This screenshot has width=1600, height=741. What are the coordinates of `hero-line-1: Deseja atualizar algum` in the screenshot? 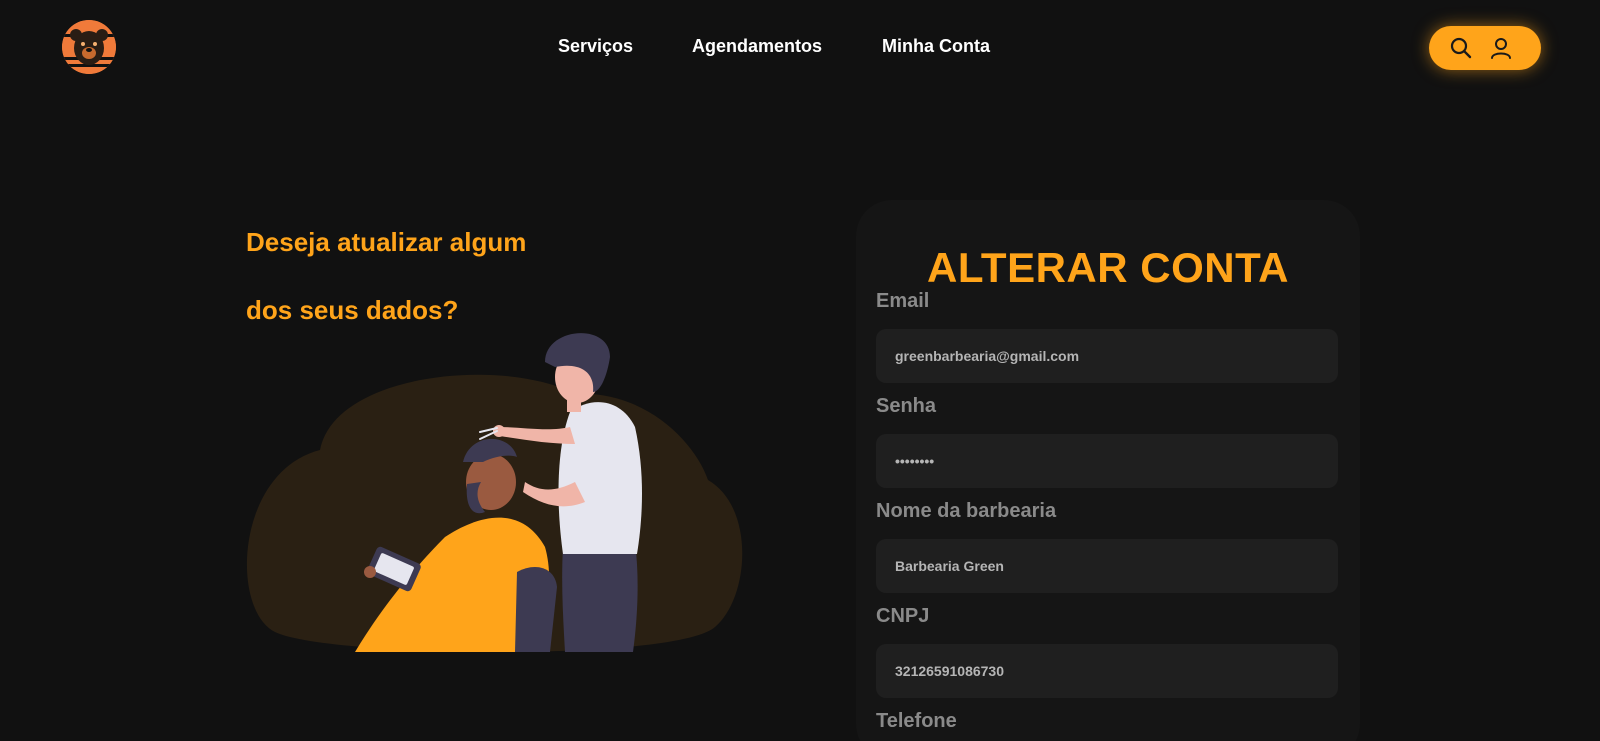 It's located at (386, 242).